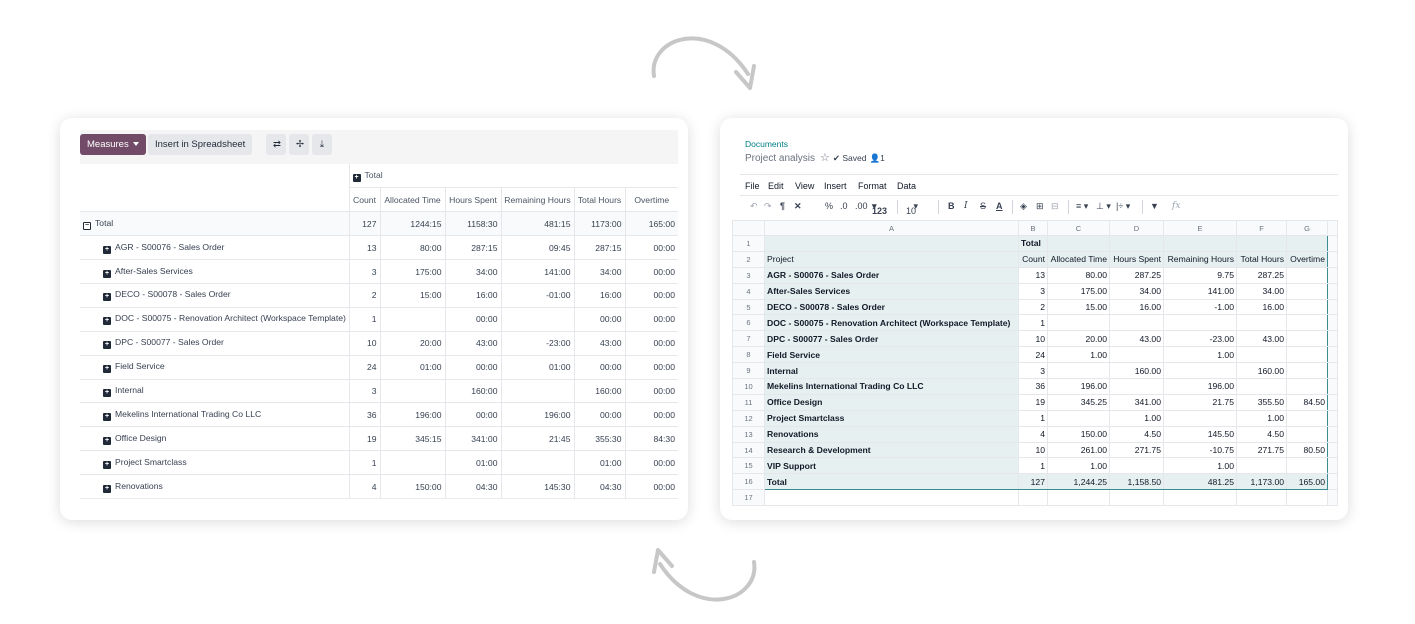 The height and width of the screenshot is (624, 1415). I want to click on cell: 34.00, so click(1136, 291).